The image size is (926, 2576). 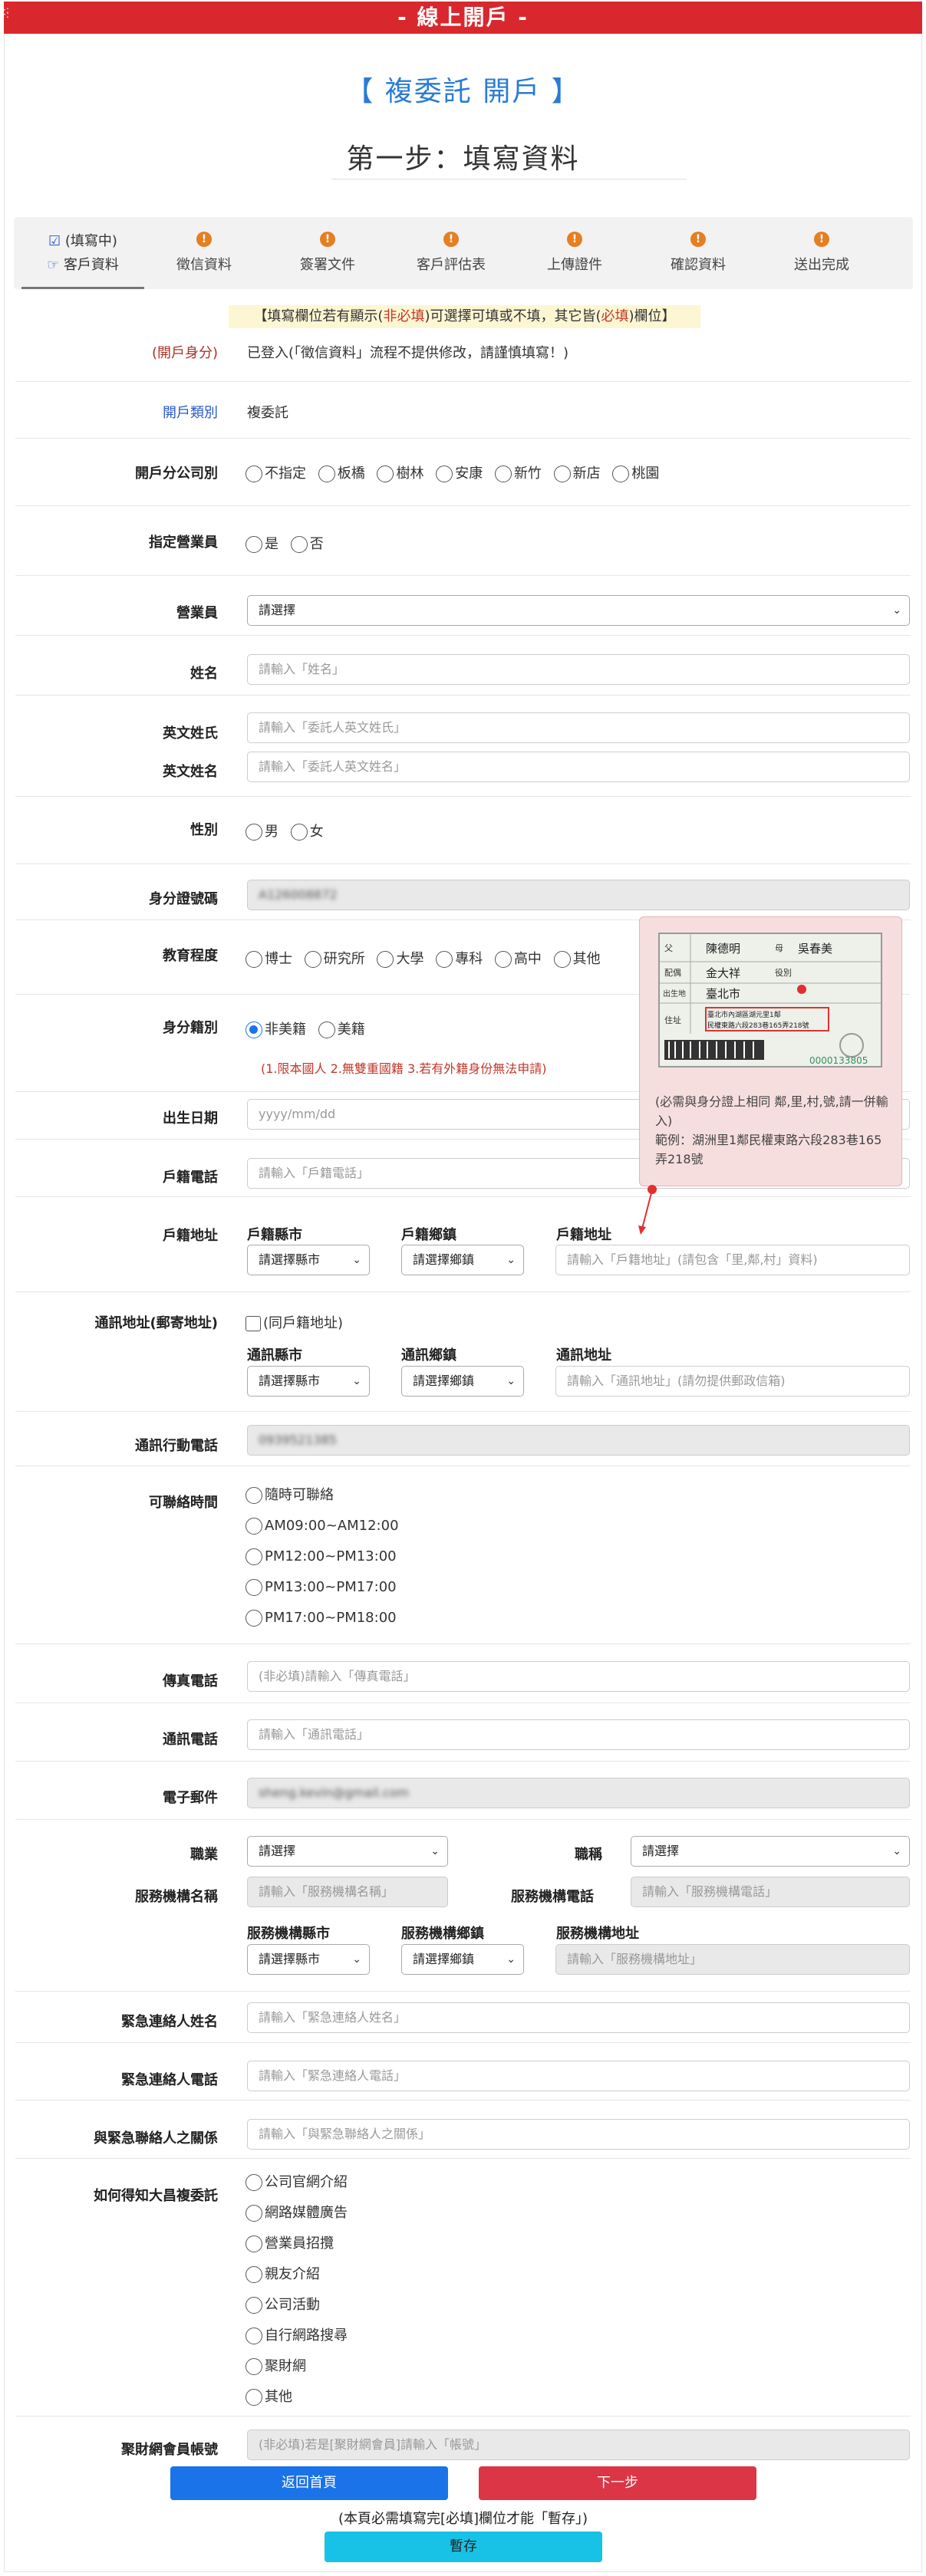 What do you see at coordinates (463, 2547) in the screenshot?
I see `save-button: 暫存` at bounding box center [463, 2547].